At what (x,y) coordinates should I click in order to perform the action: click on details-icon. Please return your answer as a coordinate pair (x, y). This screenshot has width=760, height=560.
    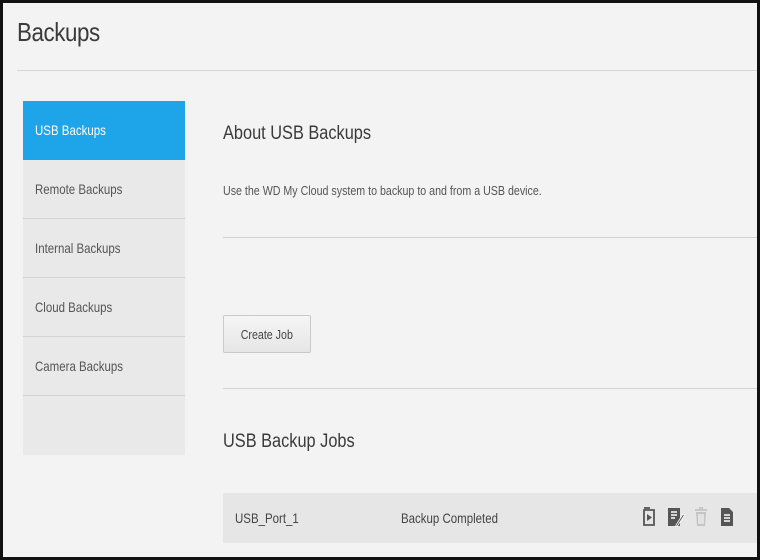
    Looking at the image, I should click on (727, 517).